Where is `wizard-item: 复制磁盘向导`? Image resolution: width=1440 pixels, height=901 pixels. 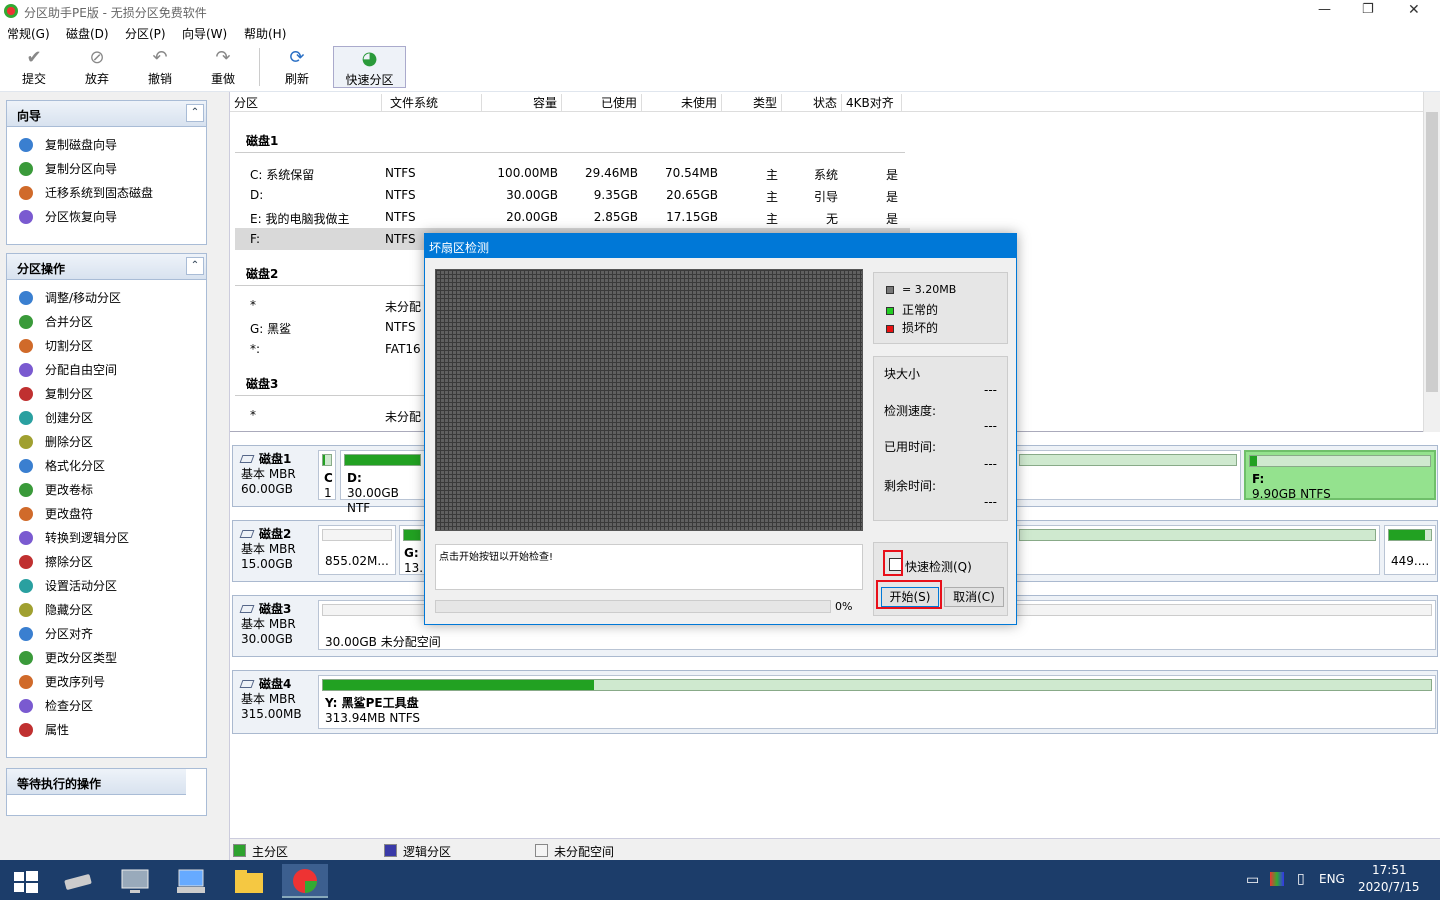
wizard-item: 复制磁盘向导 is located at coordinates (106, 145).